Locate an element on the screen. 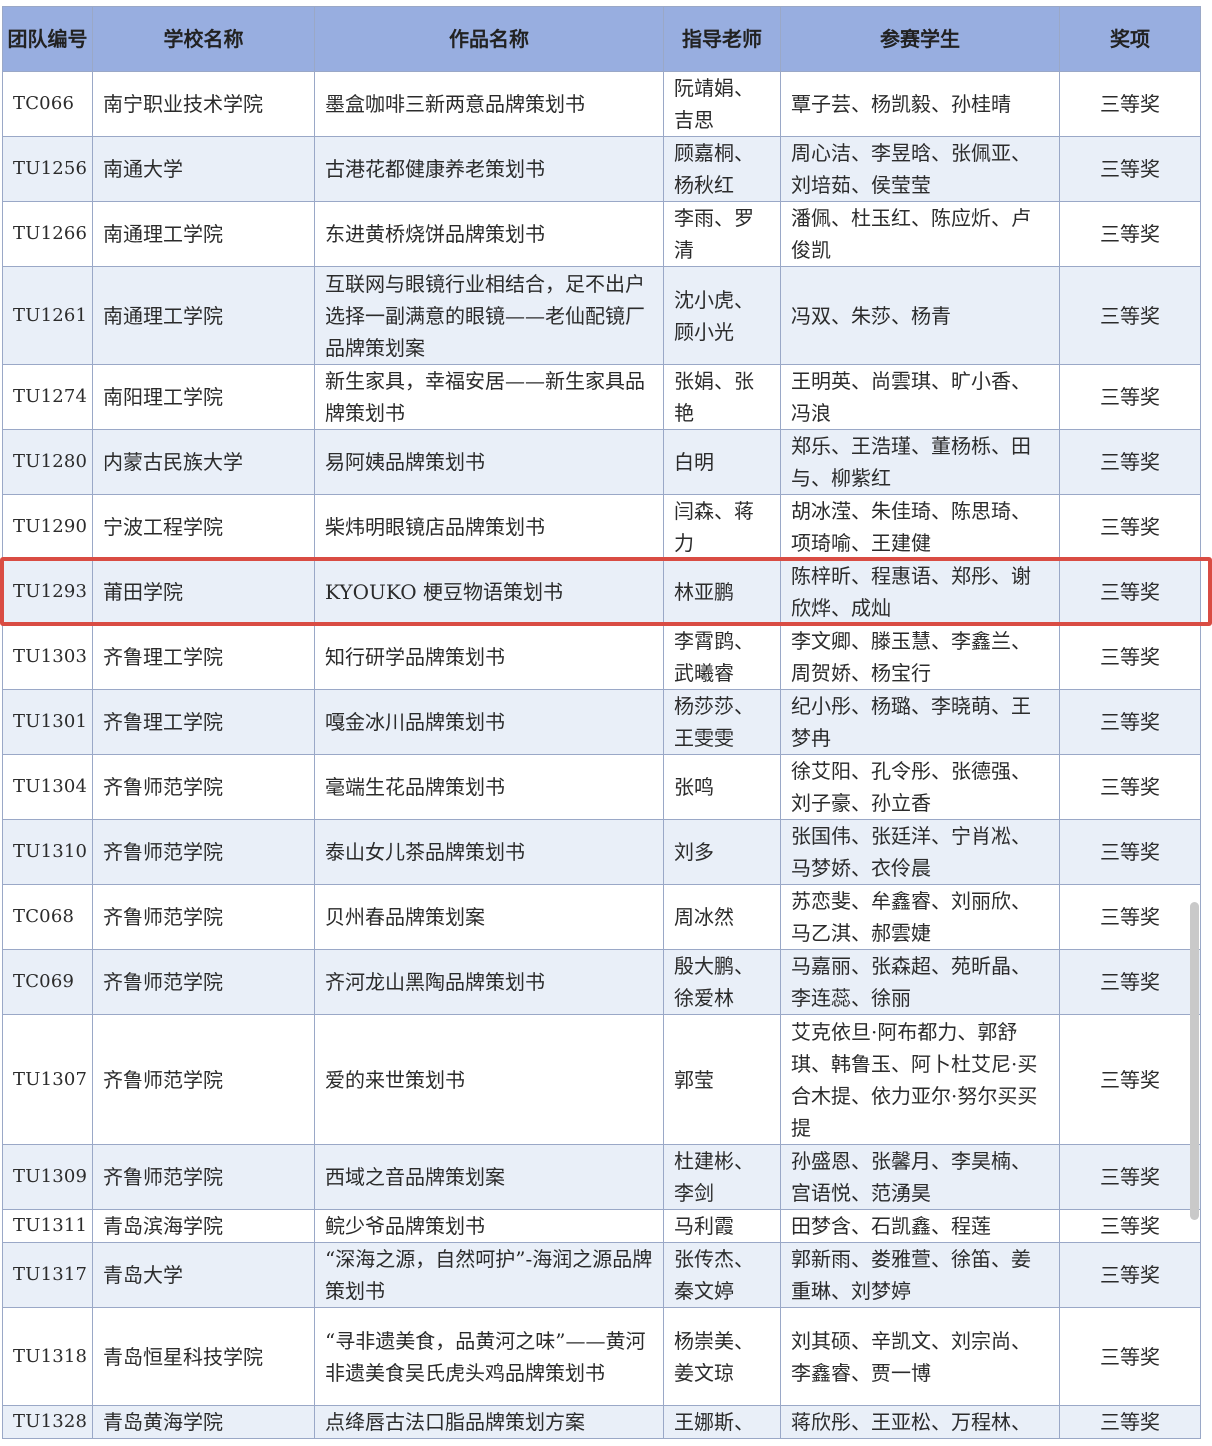 The width and height of the screenshot is (1212, 1446). team-id-cell: TU1280 is located at coordinates (47, 462).